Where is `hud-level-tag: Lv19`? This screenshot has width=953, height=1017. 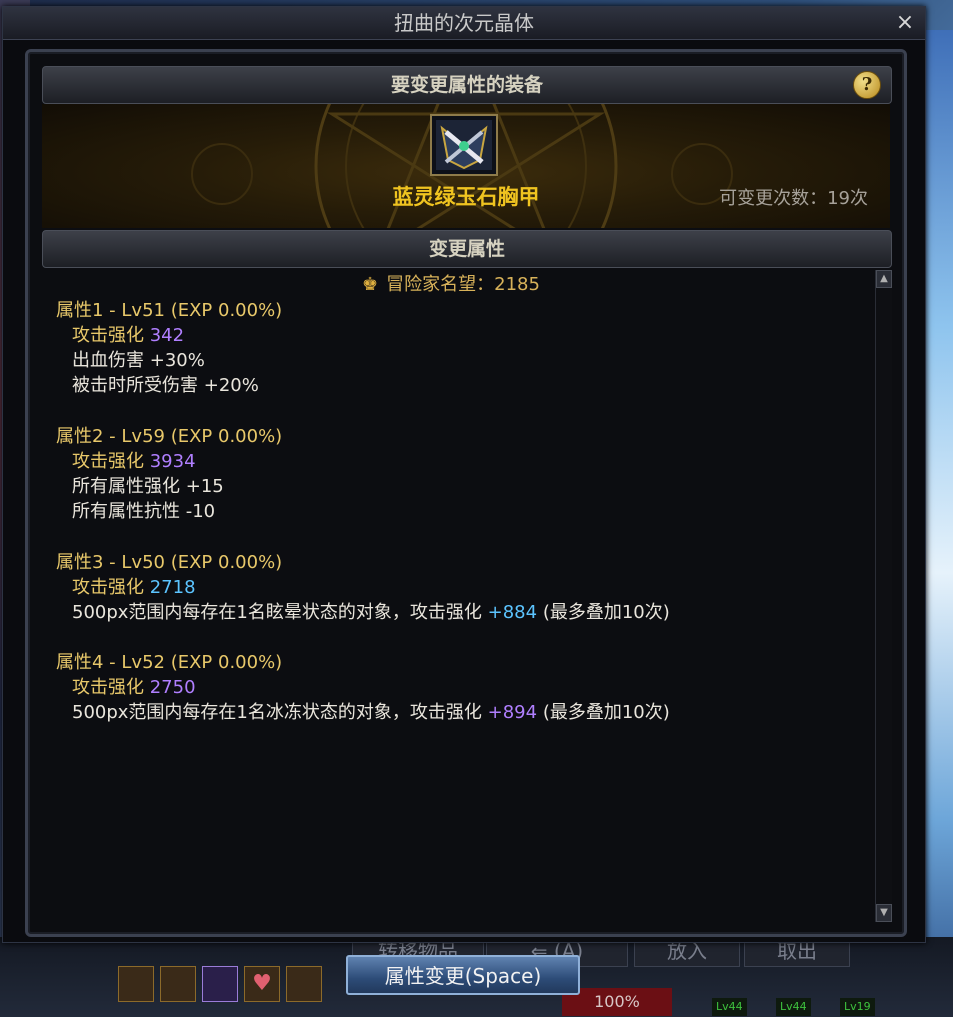
hud-level-tag: Lv19 is located at coordinates (857, 1007).